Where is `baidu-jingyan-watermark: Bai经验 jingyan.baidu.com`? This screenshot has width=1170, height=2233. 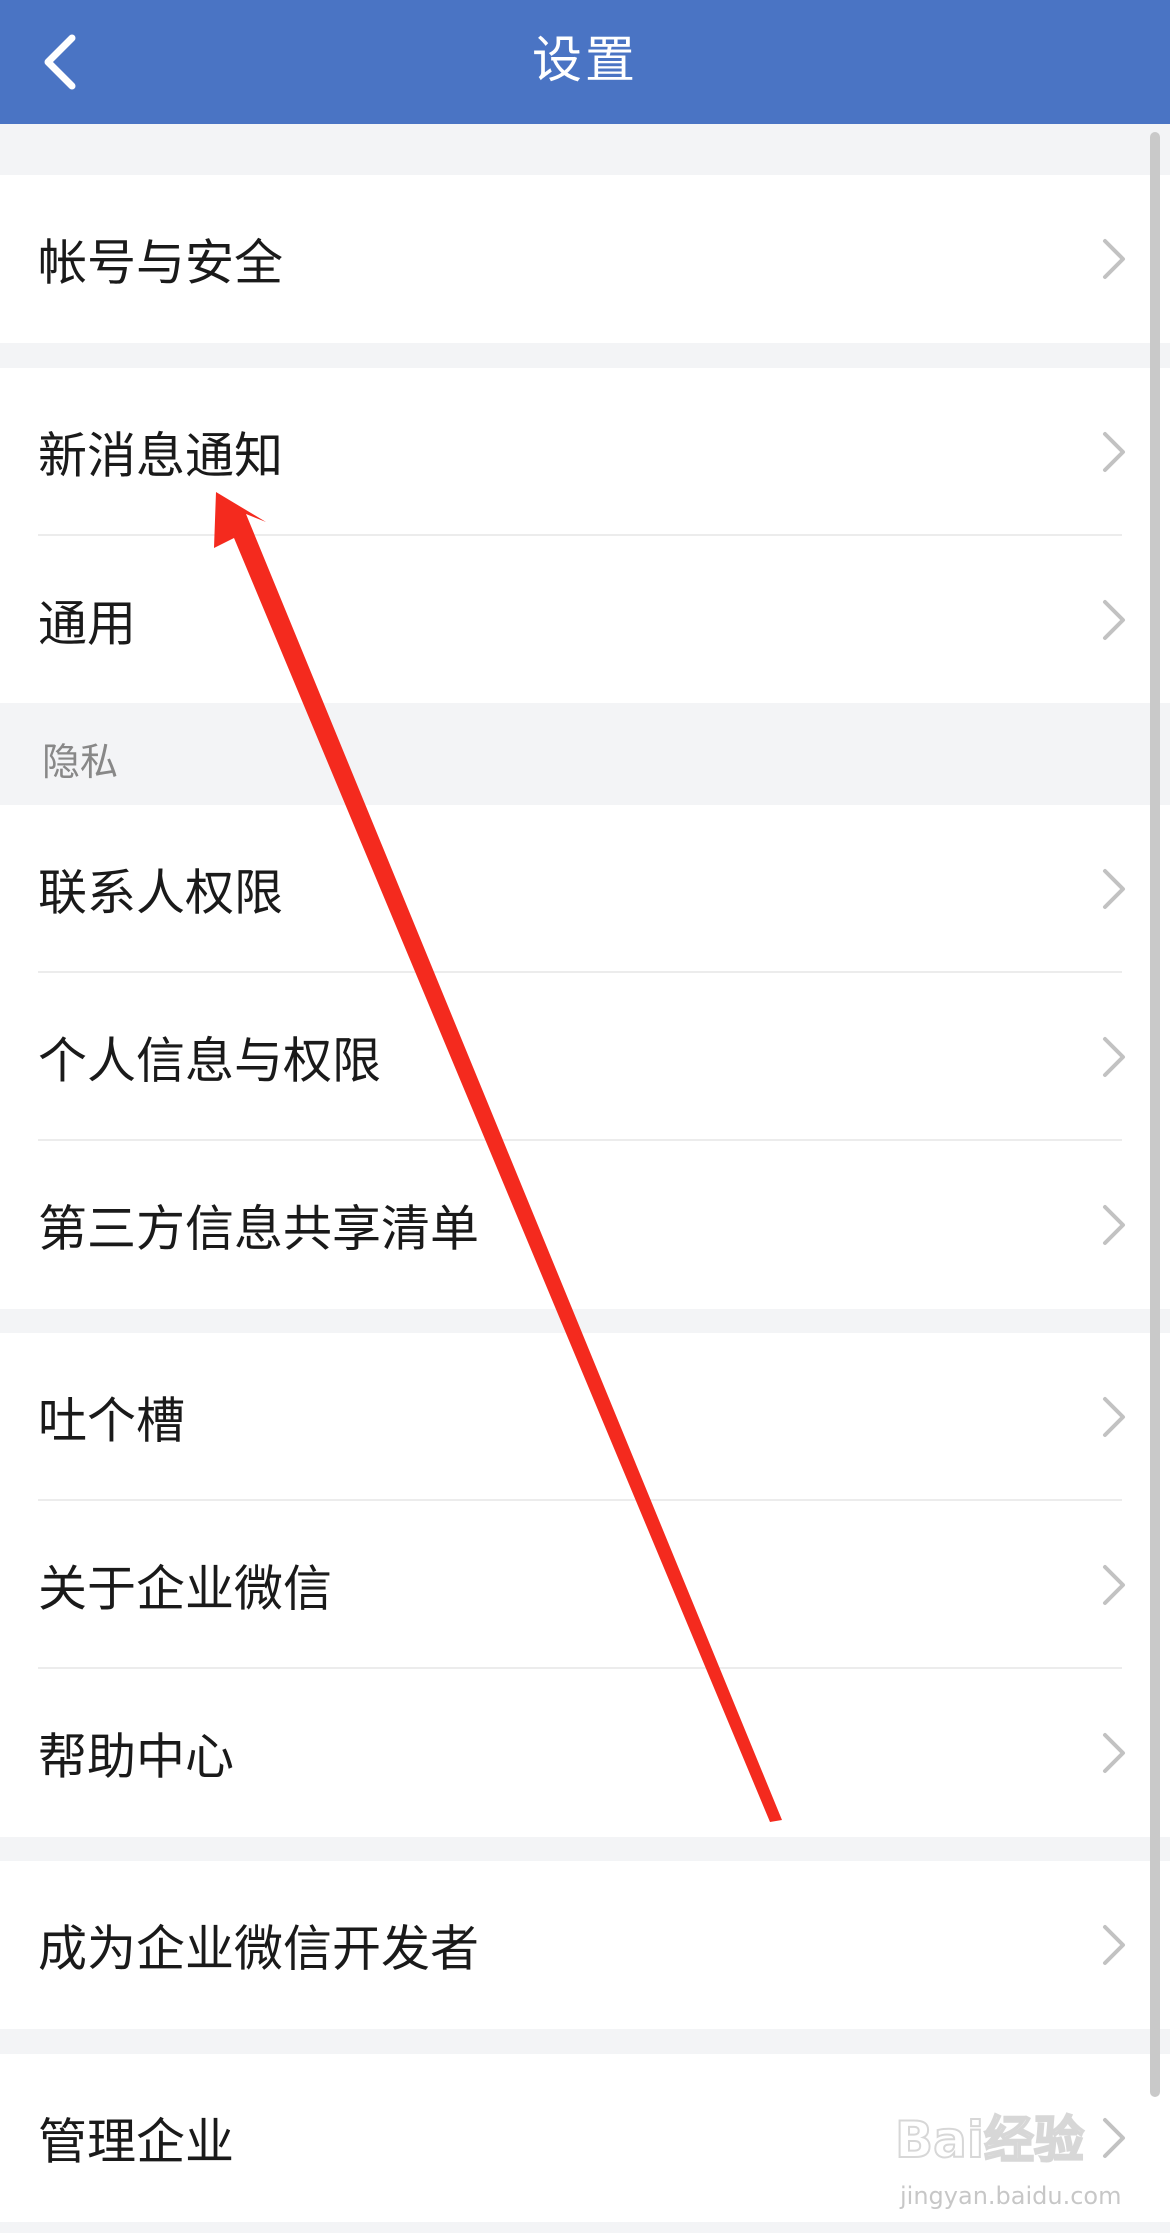
baidu-jingyan-watermark: Bai经验 jingyan.baidu.com is located at coordinates (1029, 2162).